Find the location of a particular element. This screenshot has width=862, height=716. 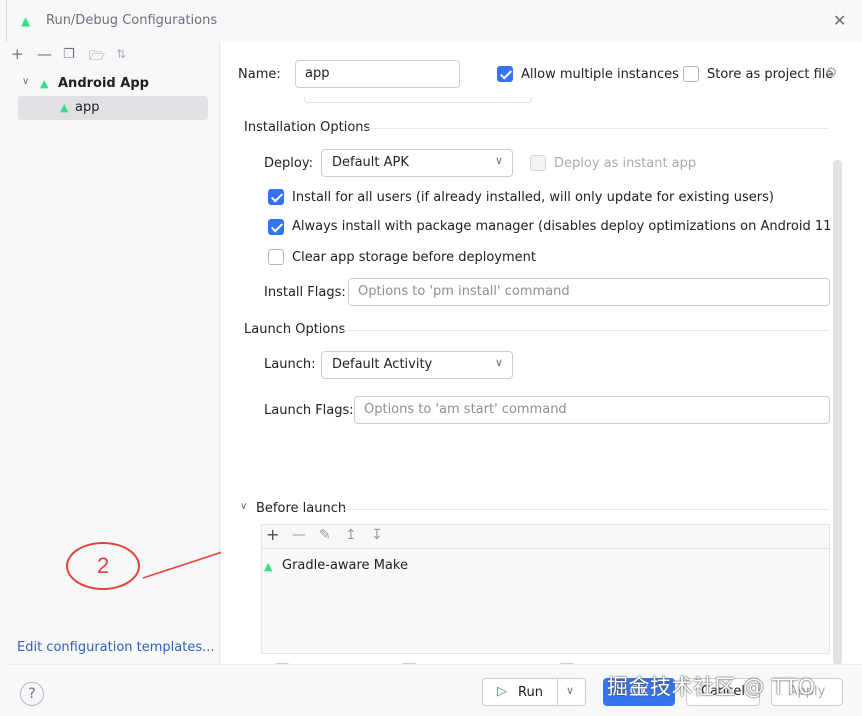

split-divider is located at coordinates (557, 692).